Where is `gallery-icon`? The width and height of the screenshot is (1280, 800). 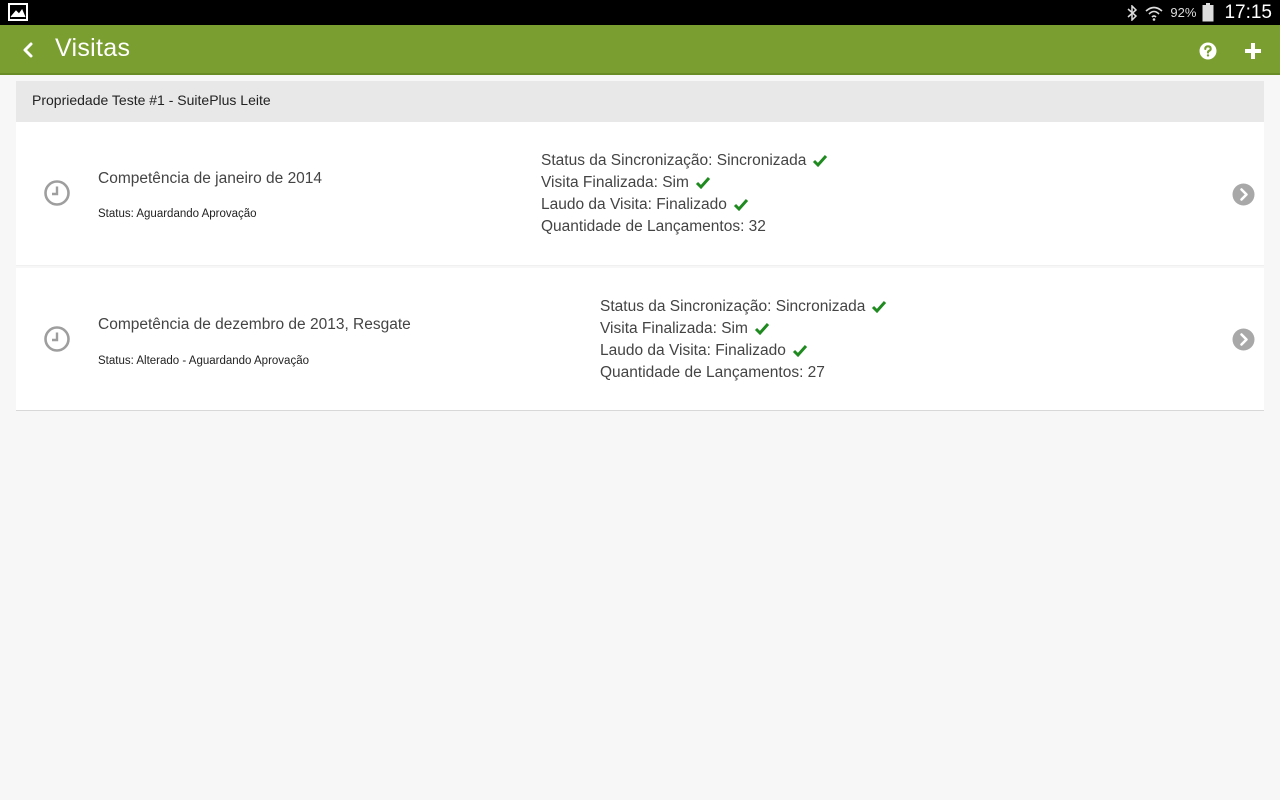
gallery-icon is located at coordinates (18, 12).